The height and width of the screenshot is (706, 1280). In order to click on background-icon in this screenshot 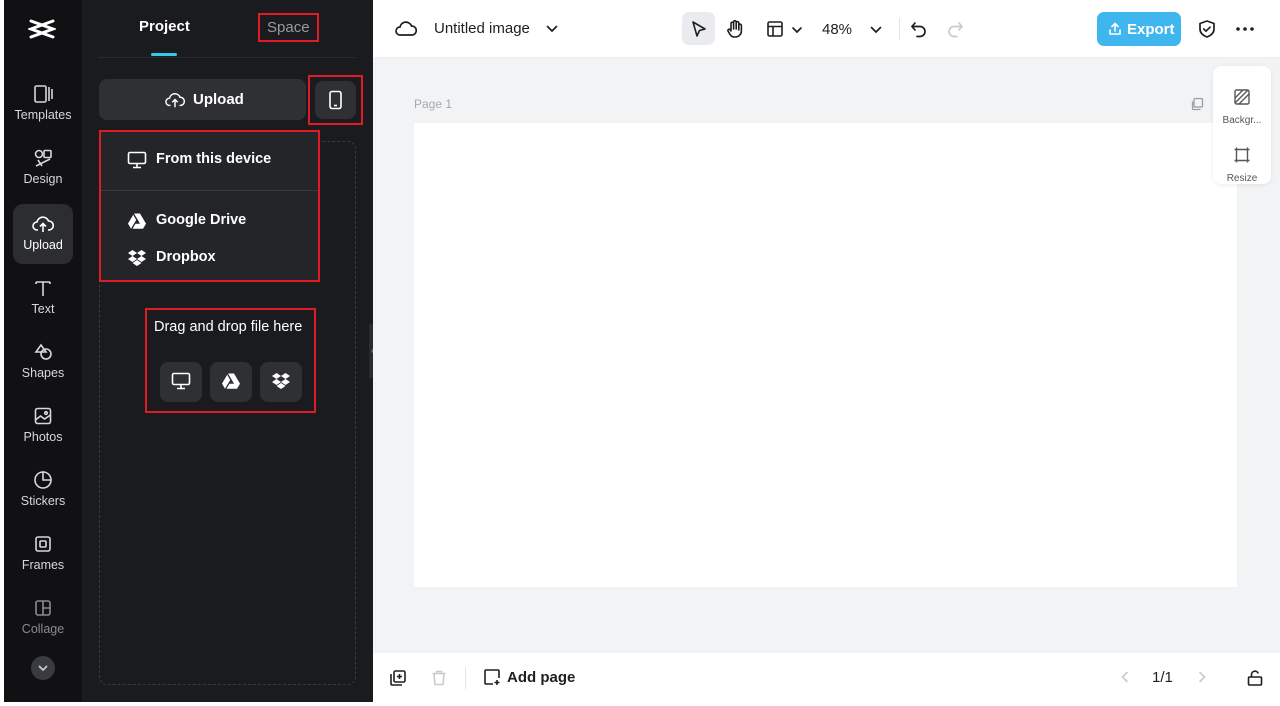, I will do `click(1242, 97)`.